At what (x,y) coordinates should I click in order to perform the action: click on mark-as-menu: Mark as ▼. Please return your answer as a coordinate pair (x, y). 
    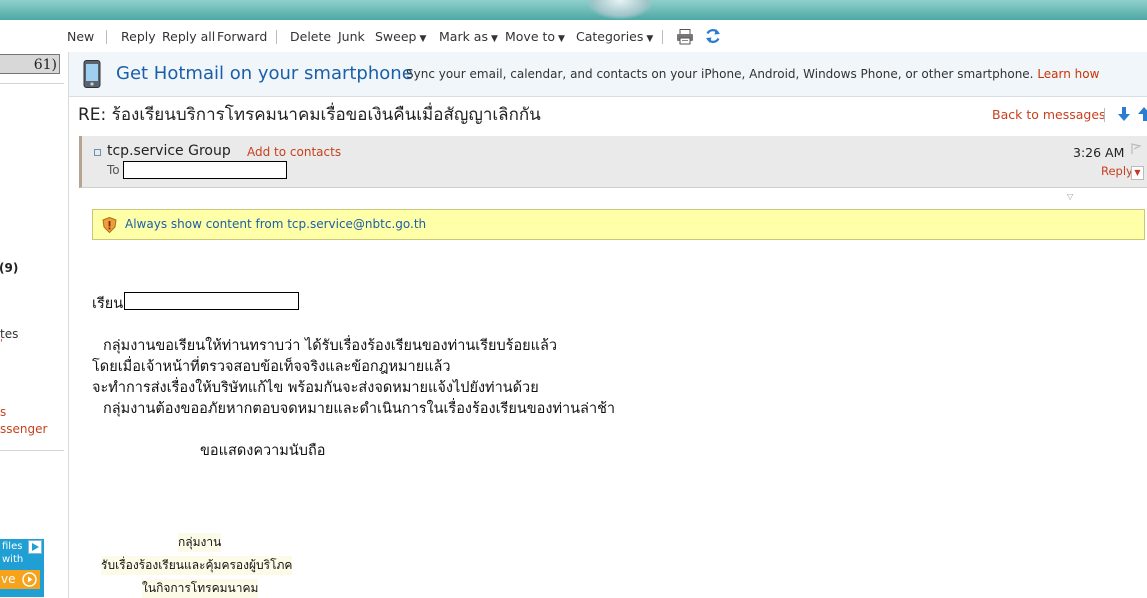
    Looking at the image, I should click on (468, 36).